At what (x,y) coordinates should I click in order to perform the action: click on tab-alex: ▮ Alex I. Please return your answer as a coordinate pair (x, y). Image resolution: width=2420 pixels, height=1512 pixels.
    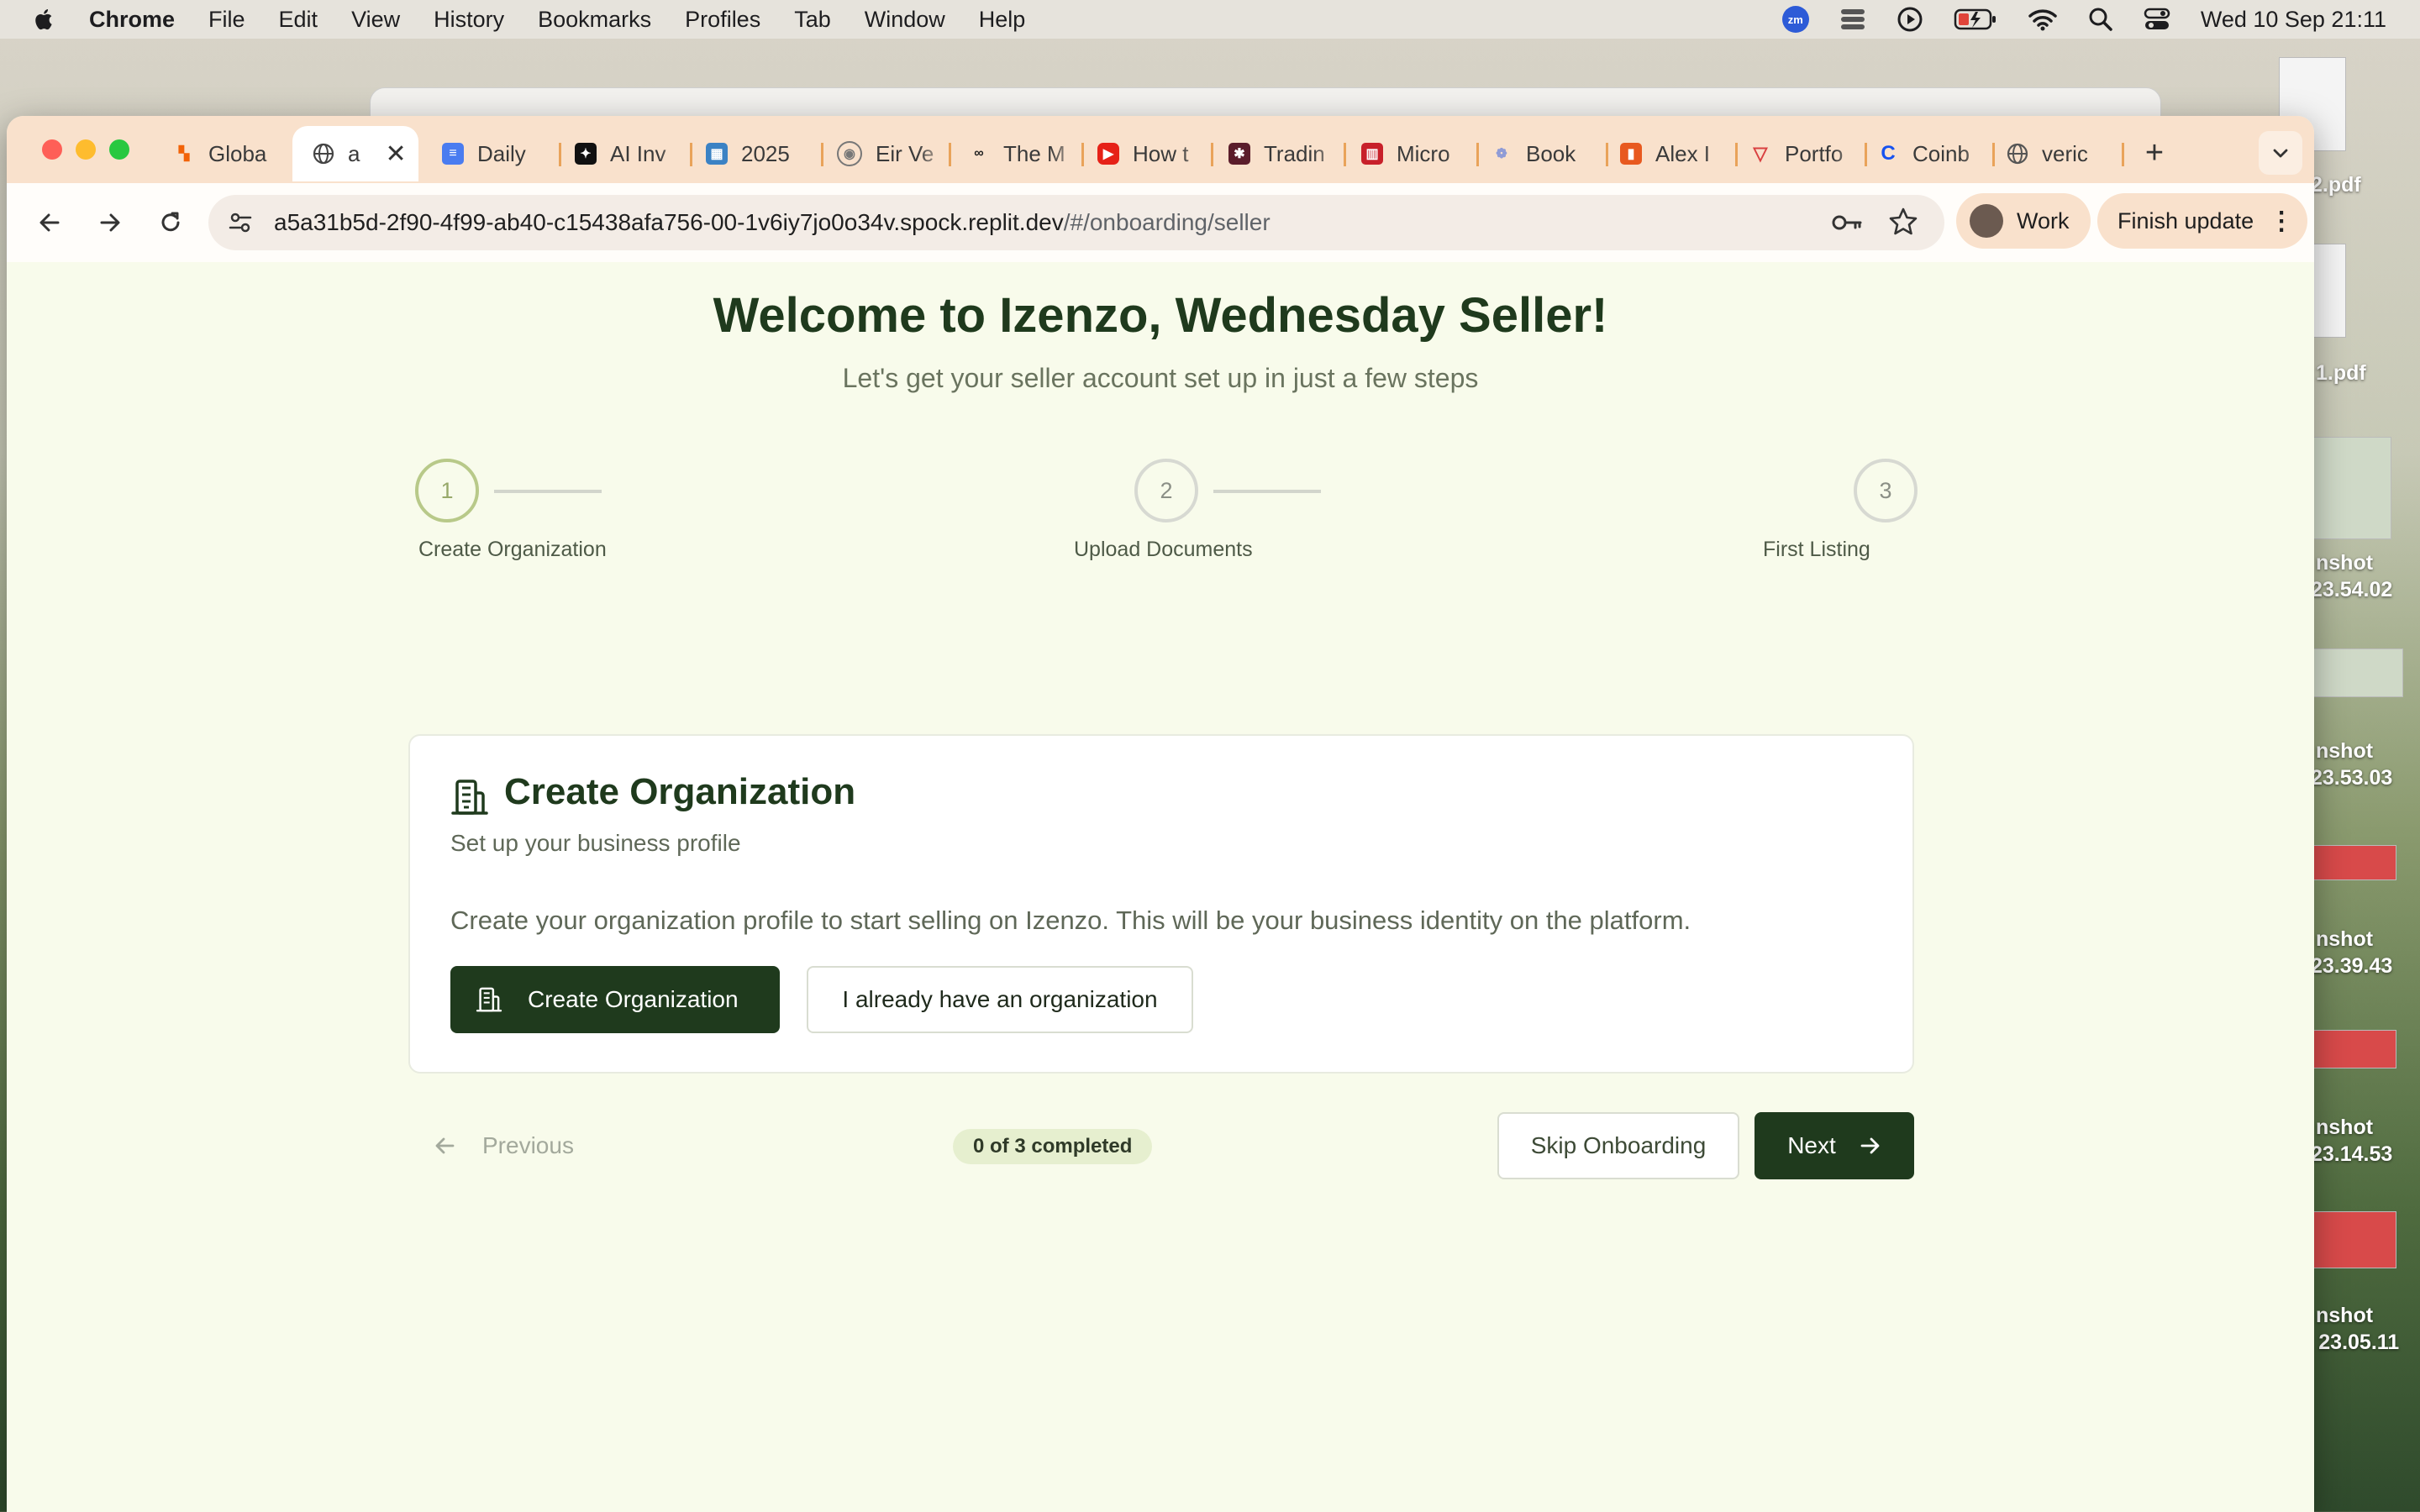
    Looking at the image, I should click on (1679, 153).